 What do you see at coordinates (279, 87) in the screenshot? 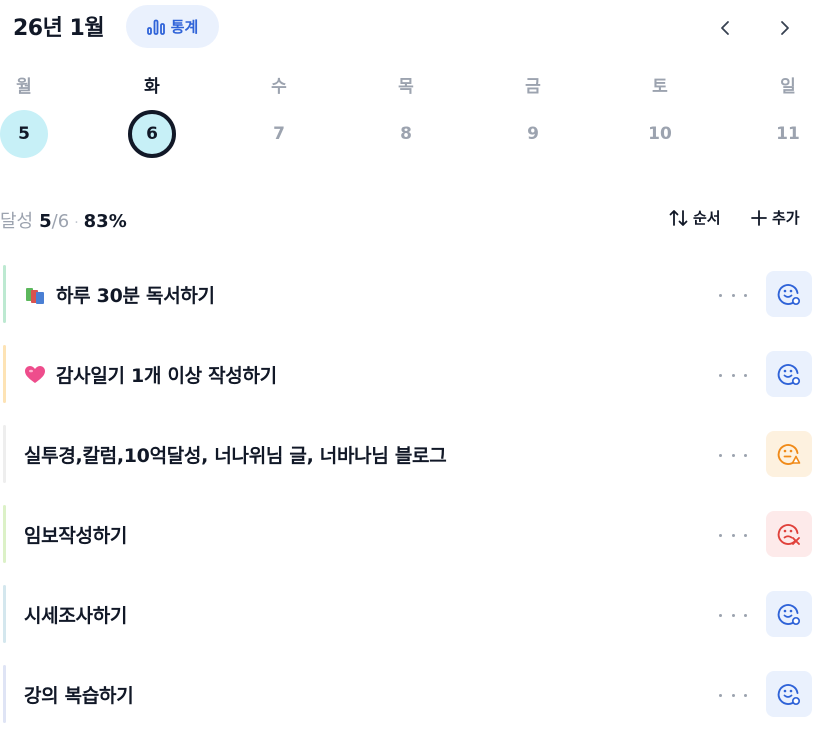
I see `weekday-wed: 수` at bounding box center [279, 87].